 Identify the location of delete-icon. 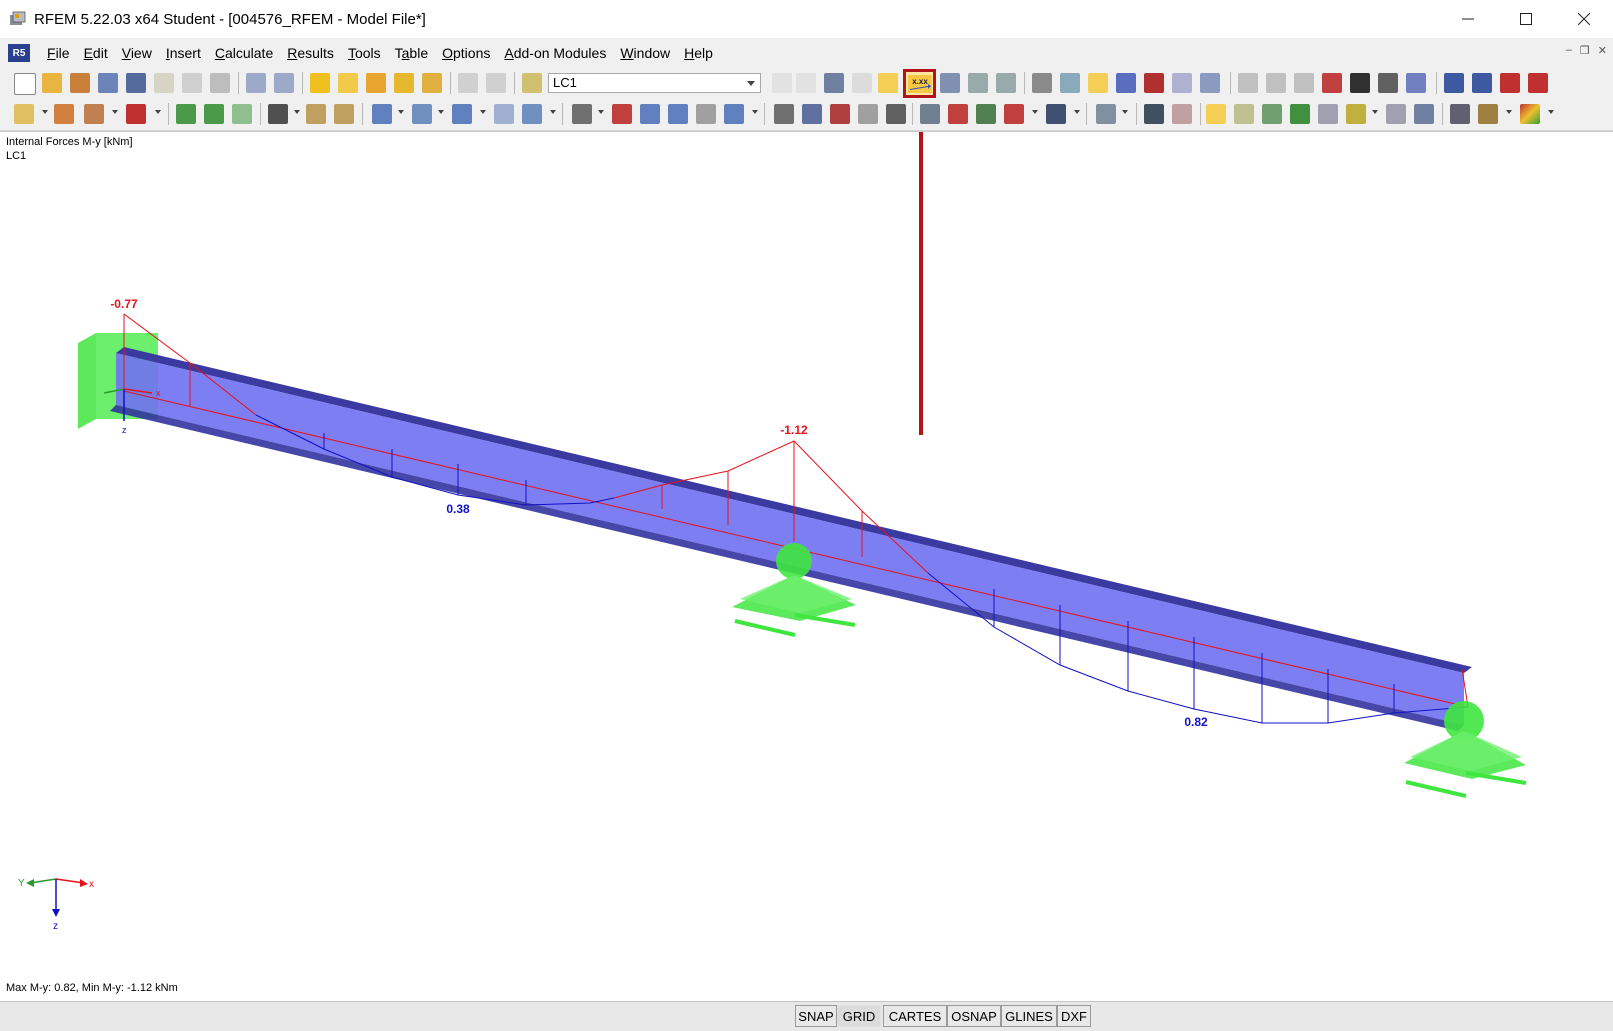
(1332, 83).